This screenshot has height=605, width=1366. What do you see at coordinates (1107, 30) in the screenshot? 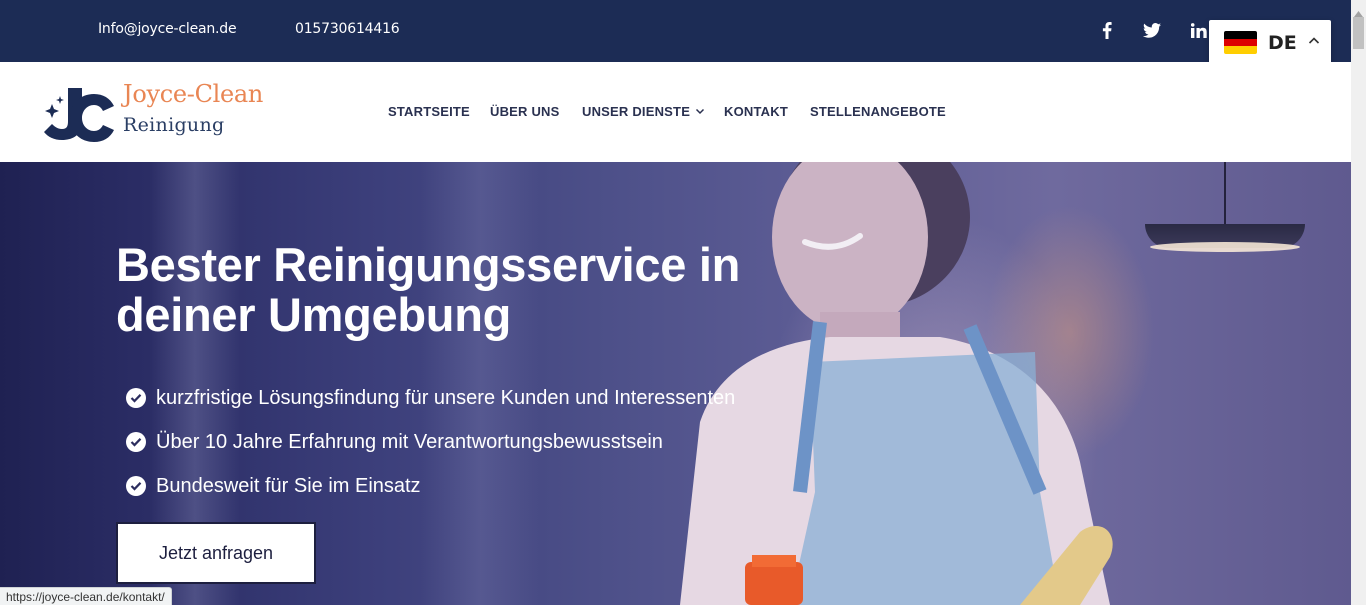
I see `facebook-icon` at bounding box center [1107, 30].